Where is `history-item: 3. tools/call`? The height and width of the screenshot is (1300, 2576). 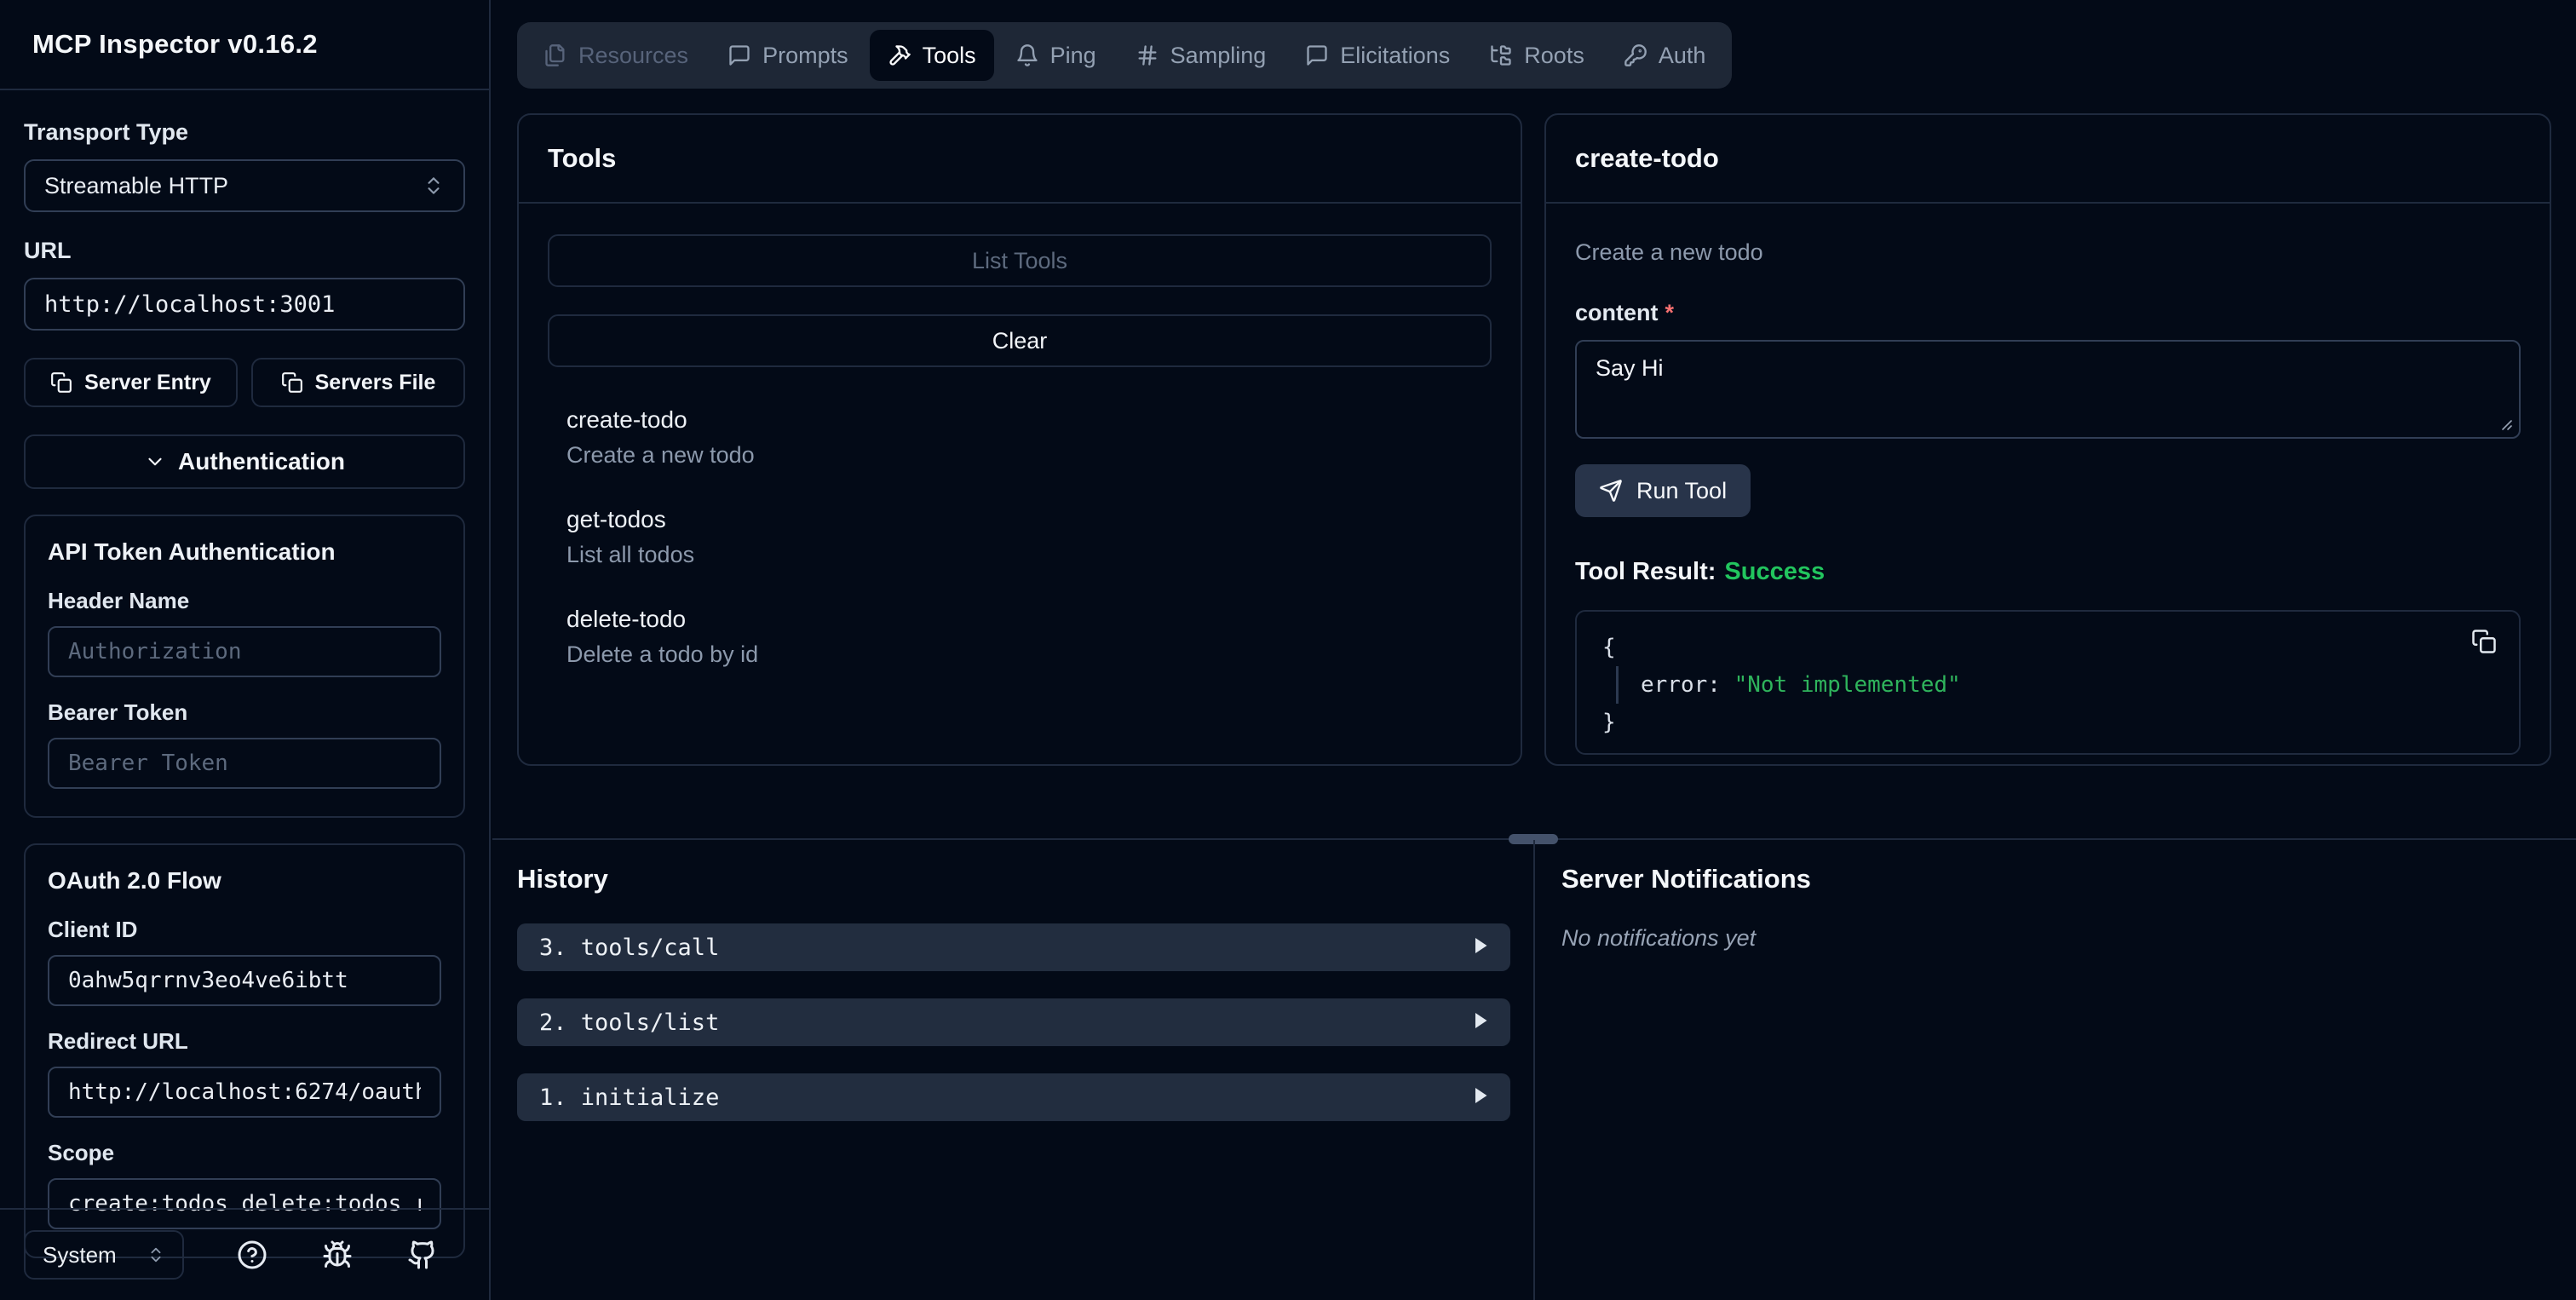 history-item: 3. tools/call is located at coordinates (1014, 947).